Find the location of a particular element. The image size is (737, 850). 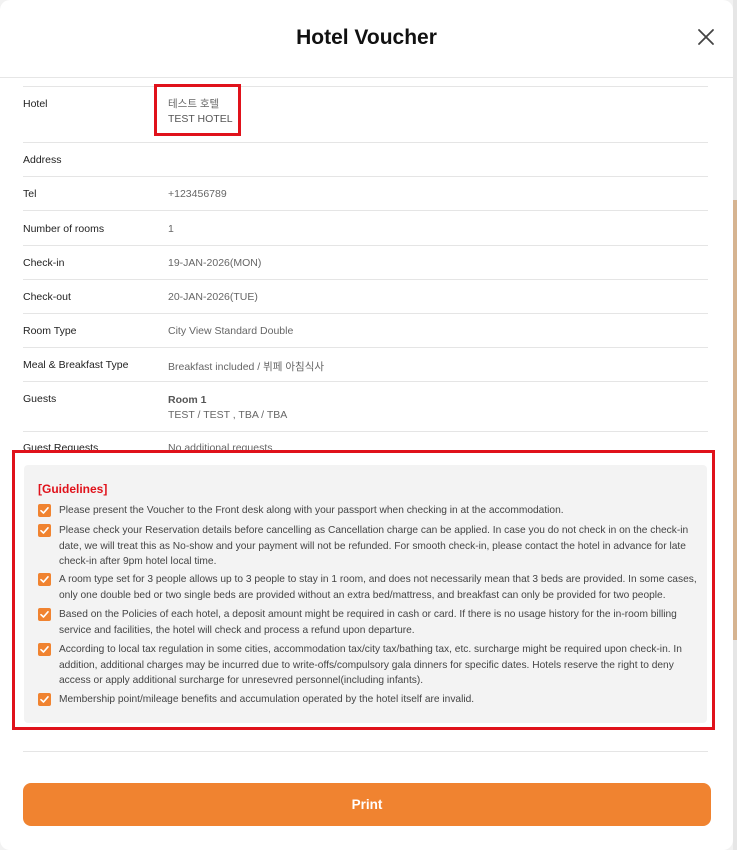

guests-room: Room 1 is located at coordinates (187, 400).